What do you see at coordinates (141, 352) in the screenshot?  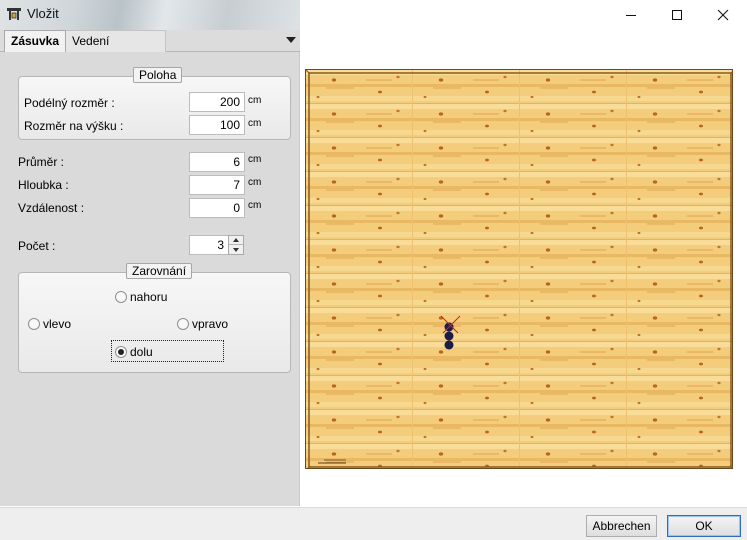 I see `radio-dolu-label: dolu` at bounding box center [141, 352].